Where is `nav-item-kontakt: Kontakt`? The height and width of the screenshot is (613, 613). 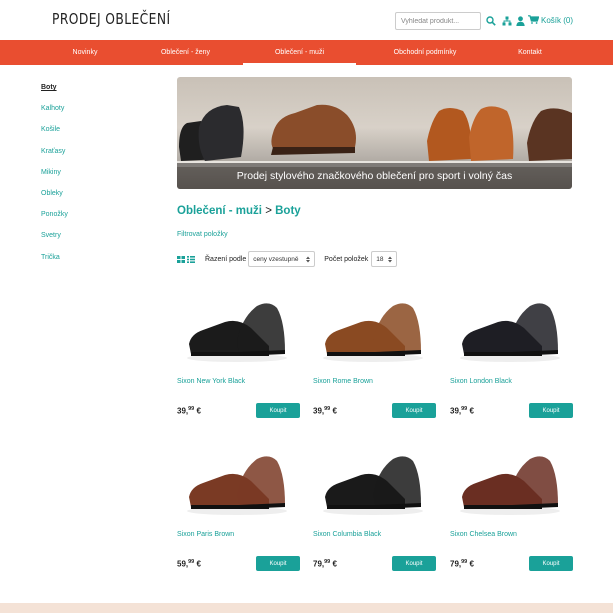 nav-item-kontakt: Kontakt is located at coordinates (530, 52).